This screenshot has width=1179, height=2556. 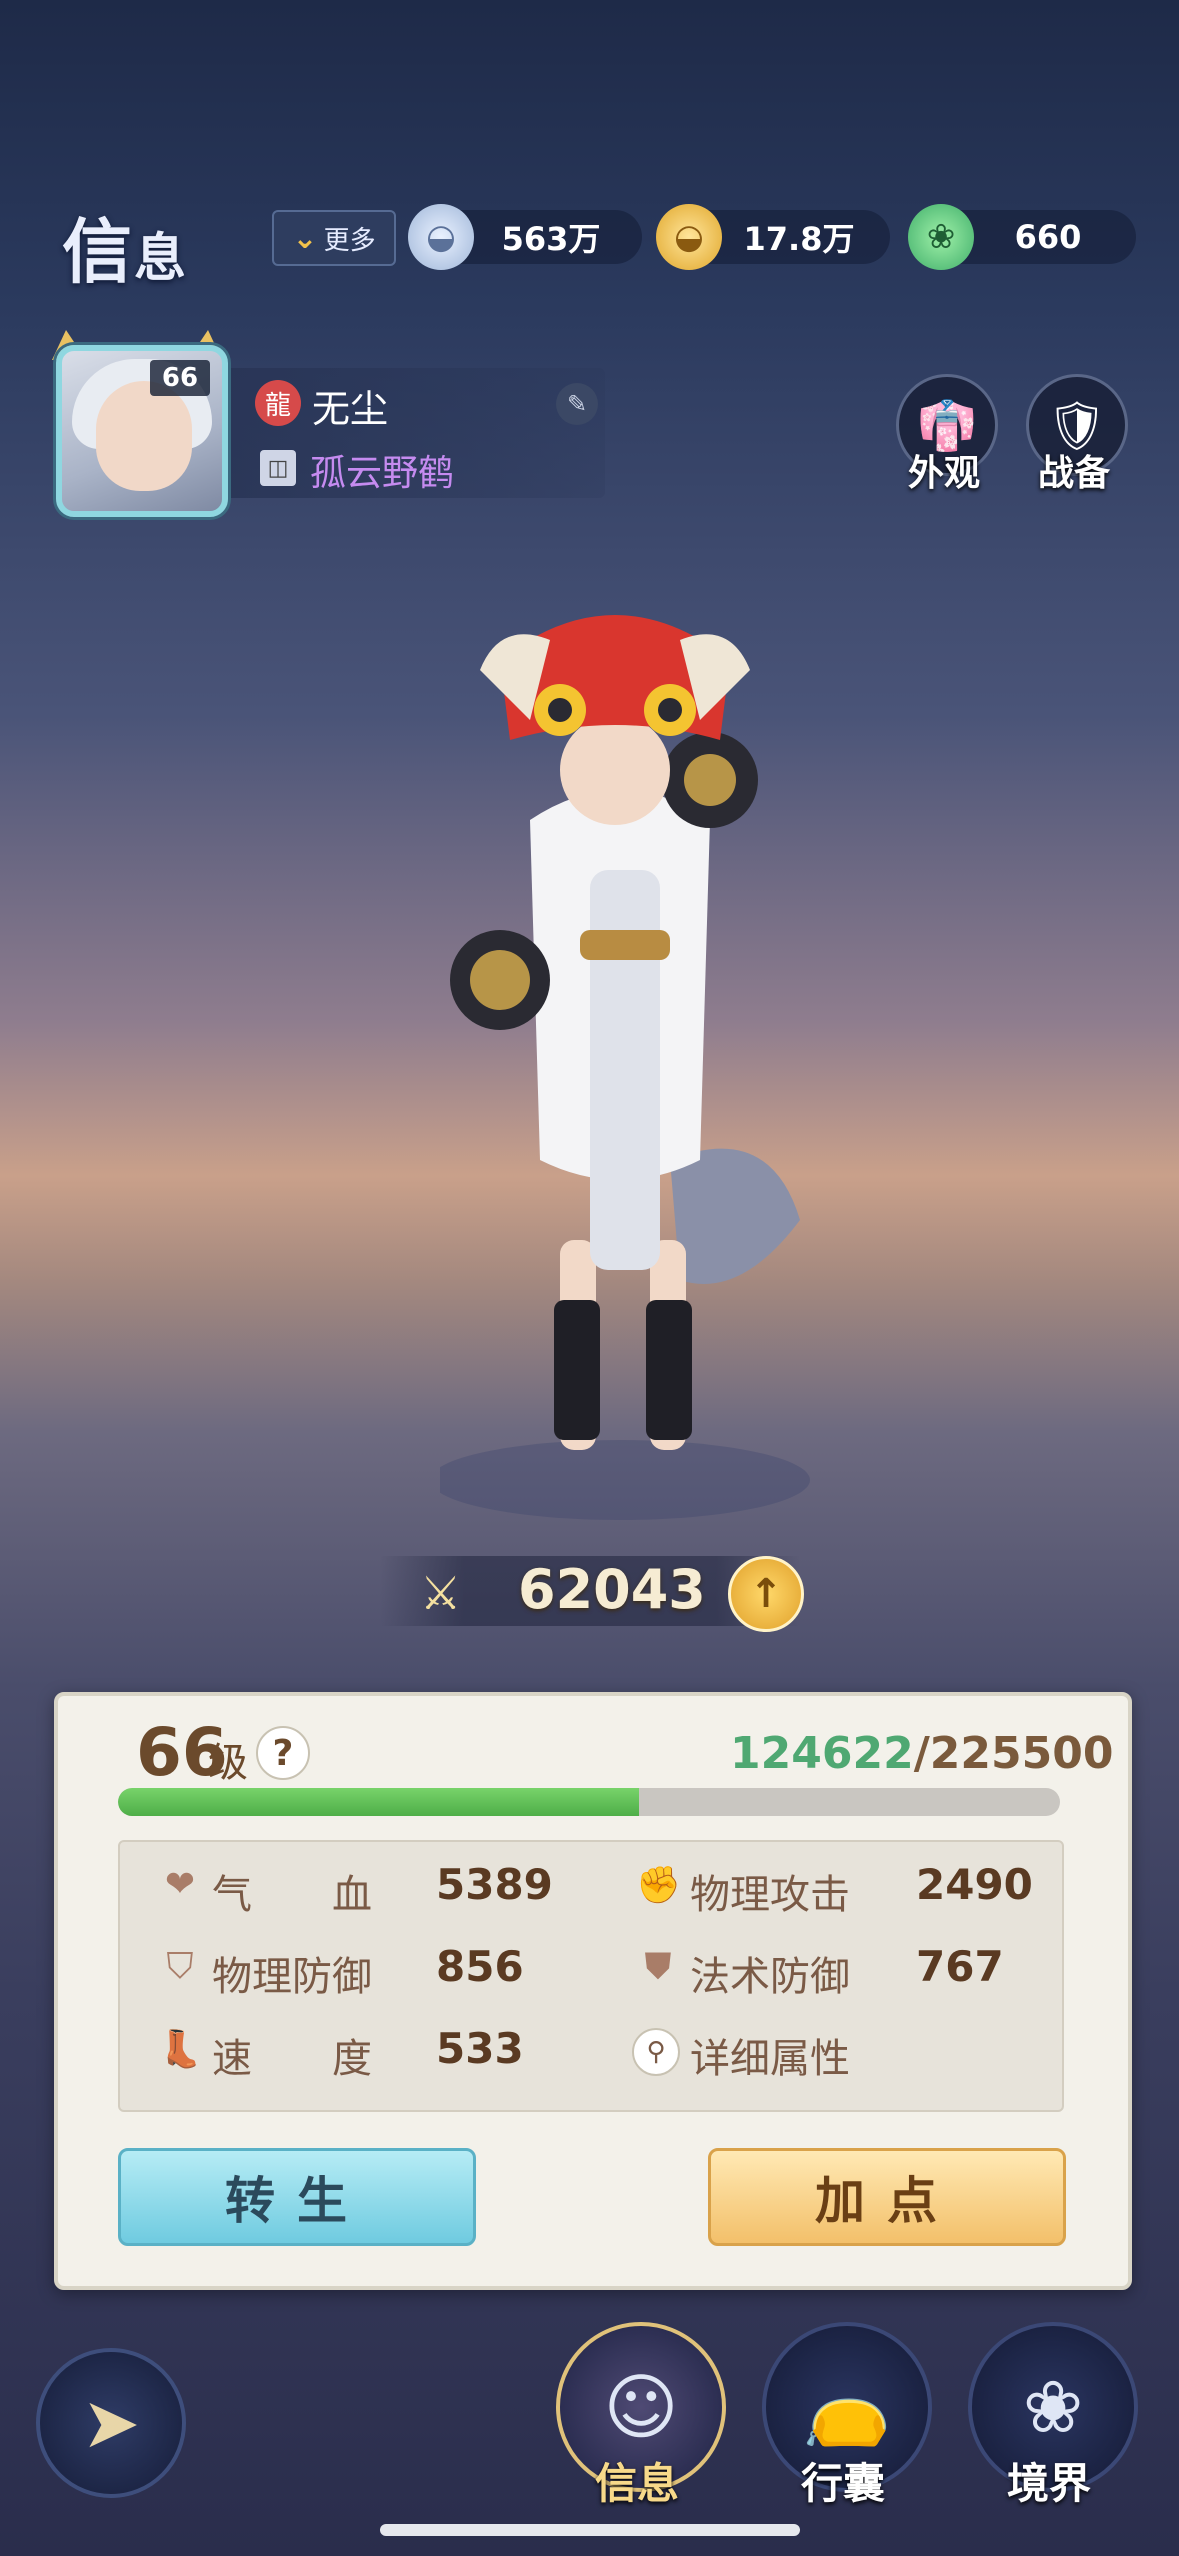 I want to click on stat-label-phys-atk: 物理攻击, so click(x=770, y=1895).